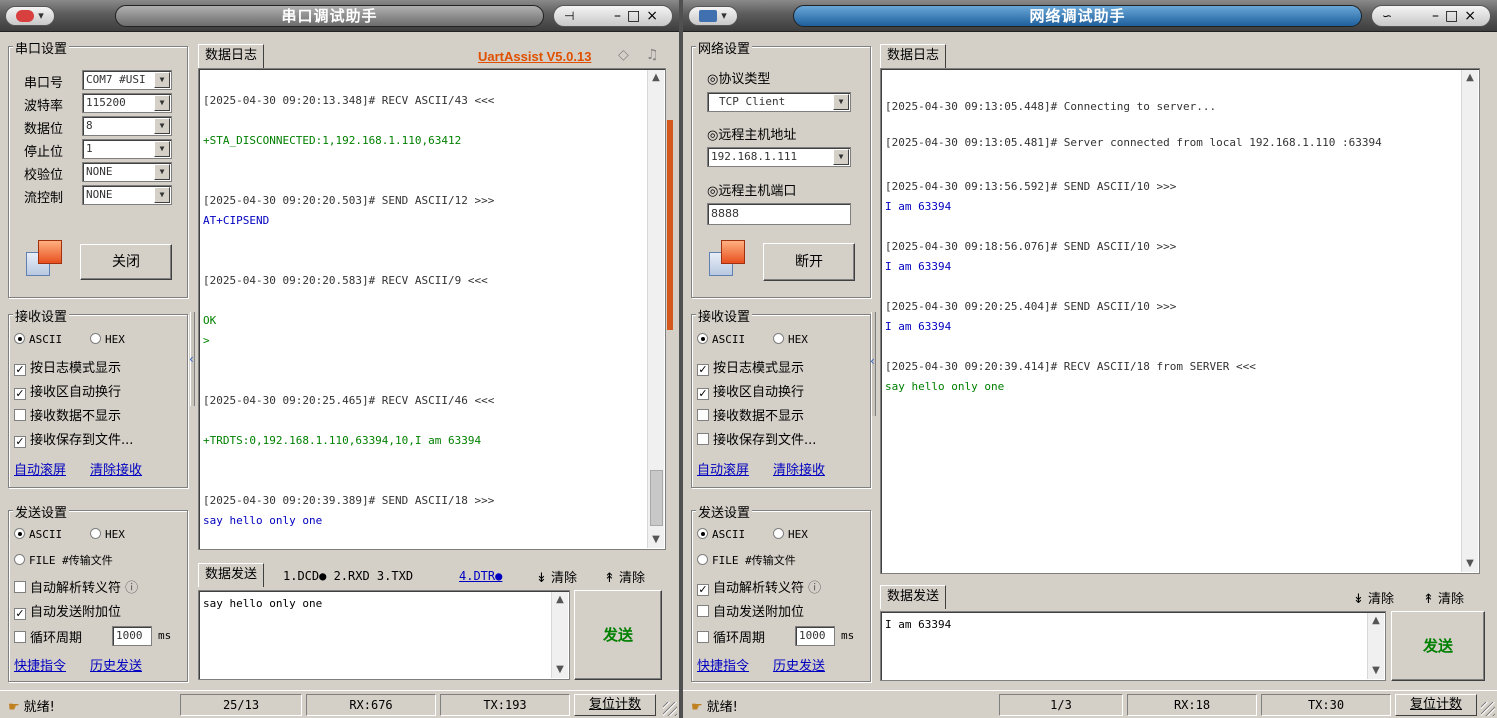 The image size is (1497, 718). I want to click on net-tab-data-log: 数据日志, so click(913, 56).